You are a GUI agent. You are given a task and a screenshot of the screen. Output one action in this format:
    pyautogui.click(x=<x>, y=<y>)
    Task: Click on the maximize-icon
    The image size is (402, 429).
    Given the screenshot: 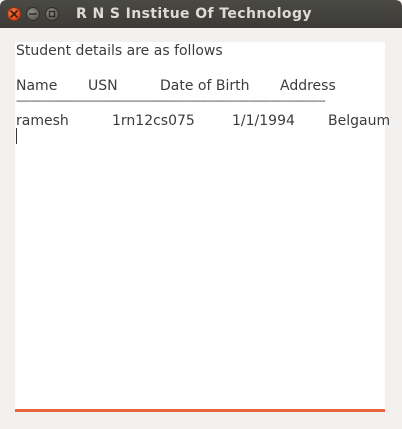 What is the action you would take?
    pyautogui.click(x=52, y=14)
    